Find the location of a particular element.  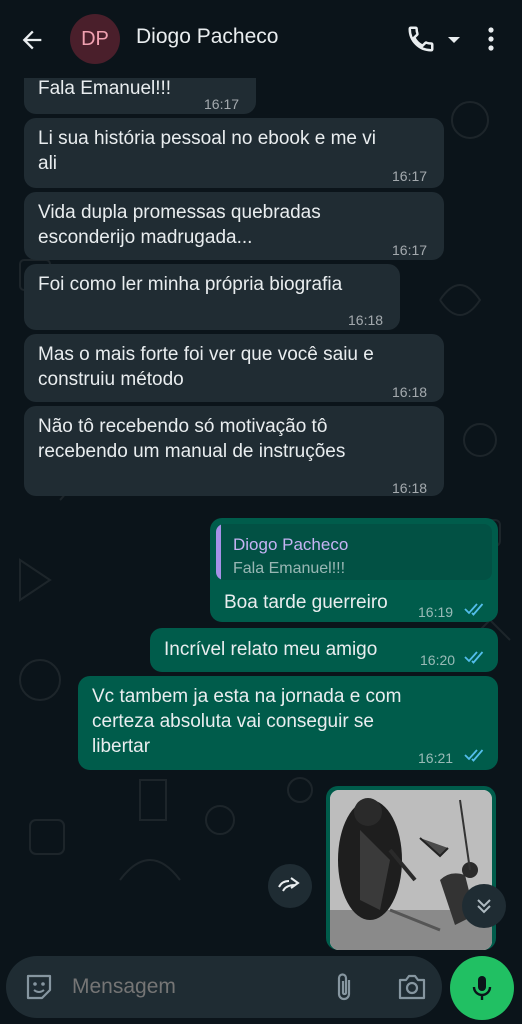

message-time: 16:19 is located at coordinates (436, 612).